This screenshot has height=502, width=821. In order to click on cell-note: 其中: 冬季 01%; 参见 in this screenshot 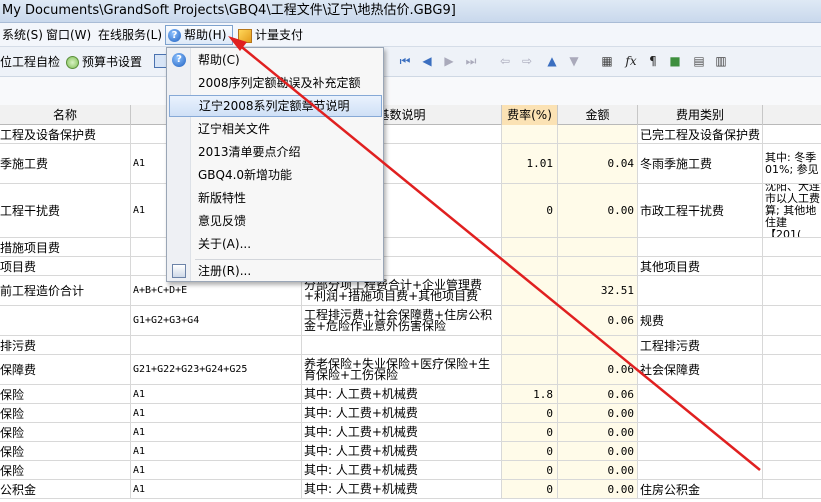, I will do `click(792, 163)`.